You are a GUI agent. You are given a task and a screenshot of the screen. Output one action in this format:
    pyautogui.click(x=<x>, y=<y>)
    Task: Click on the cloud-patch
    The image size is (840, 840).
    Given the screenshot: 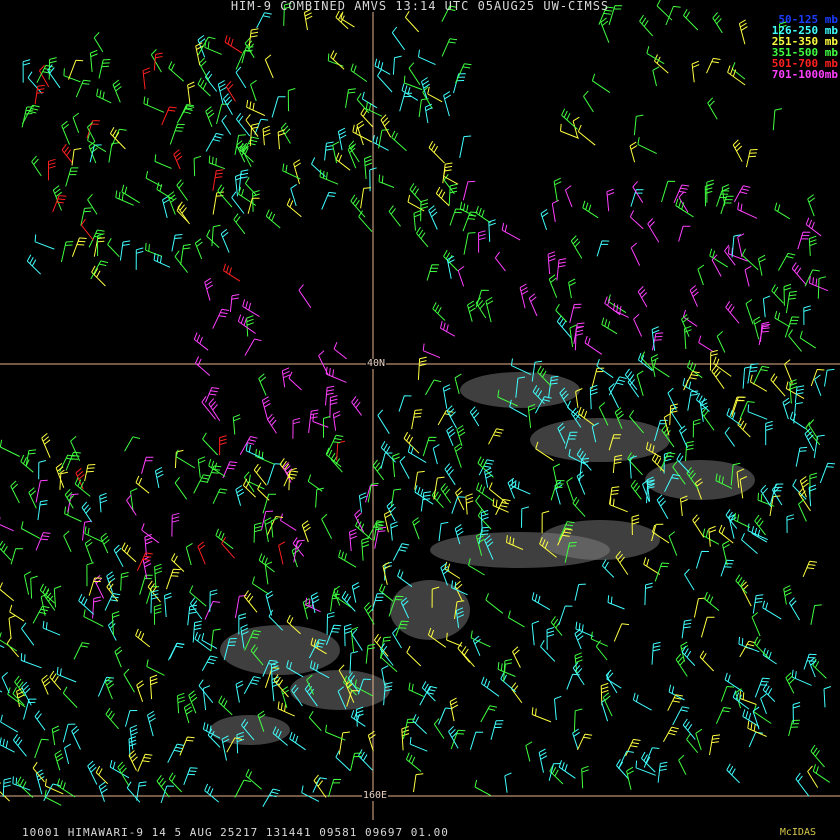 What is the action you would take?
    pyautogui.click(x=600, y=540)
    